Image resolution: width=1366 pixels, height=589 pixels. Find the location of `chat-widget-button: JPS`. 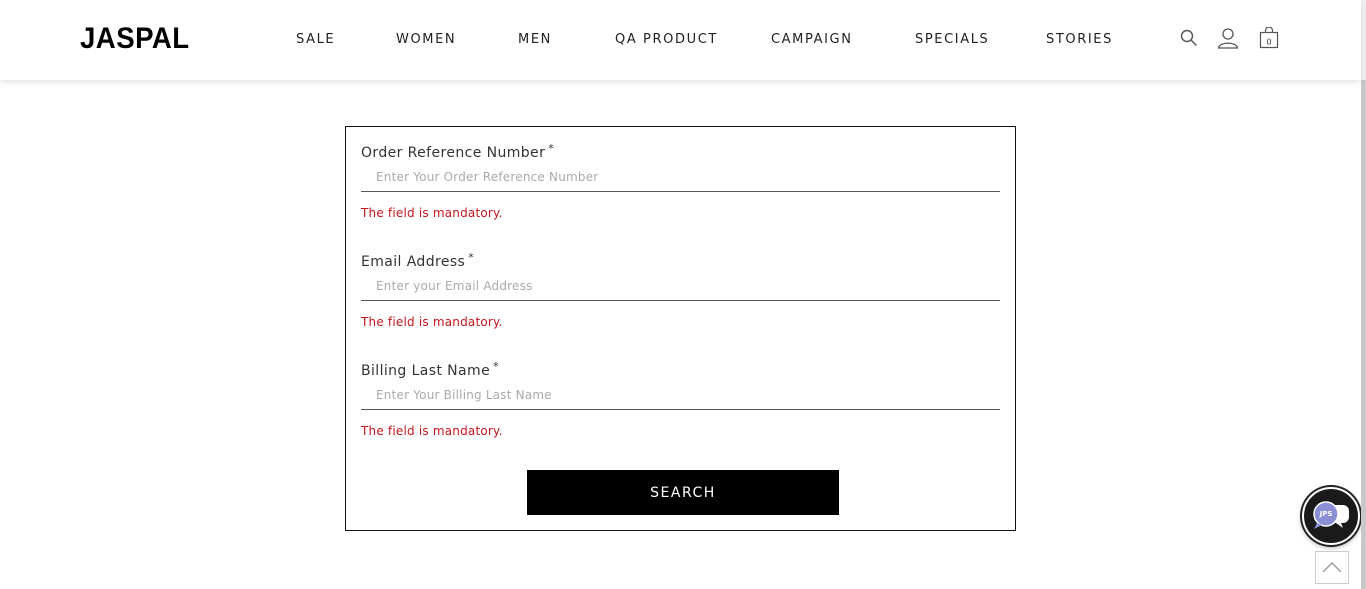

chat-widget-button: JPS is located at coordinates (1331, 516).